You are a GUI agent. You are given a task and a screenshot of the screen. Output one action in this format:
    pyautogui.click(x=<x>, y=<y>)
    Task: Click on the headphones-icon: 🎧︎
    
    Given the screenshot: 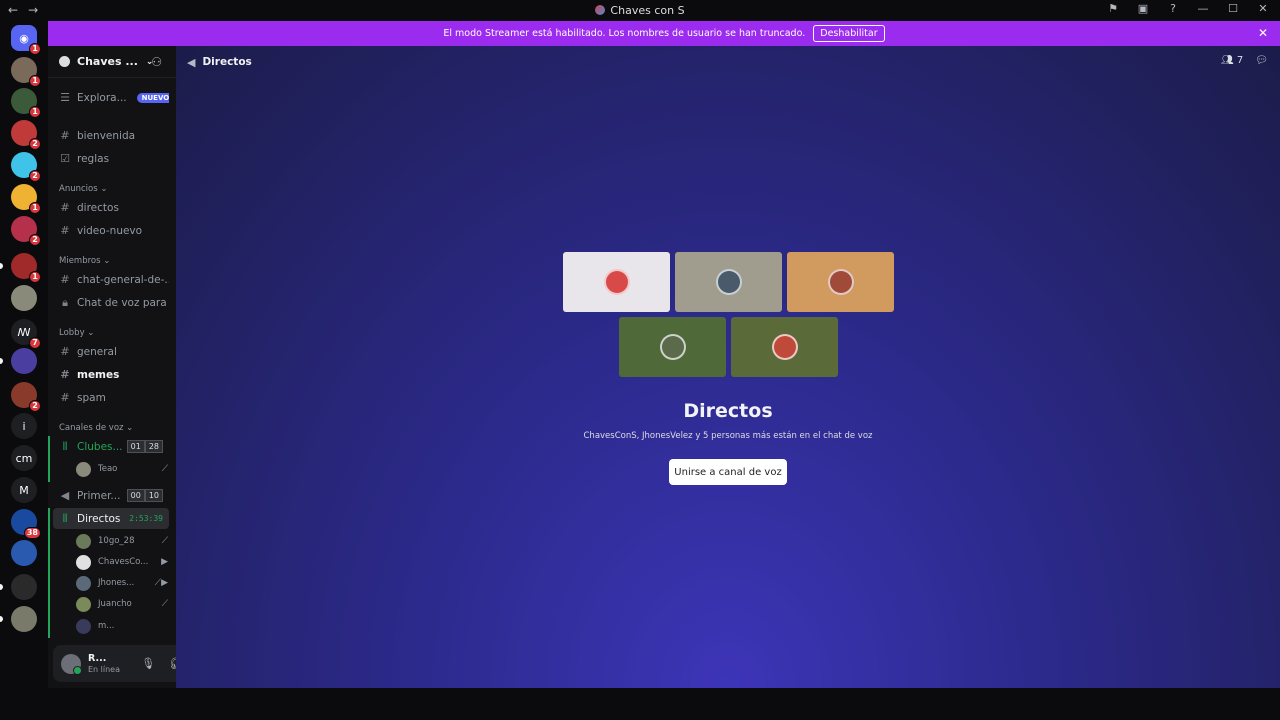 What is the action you would take?
    pyautogui.click(x=172, y=663)
    